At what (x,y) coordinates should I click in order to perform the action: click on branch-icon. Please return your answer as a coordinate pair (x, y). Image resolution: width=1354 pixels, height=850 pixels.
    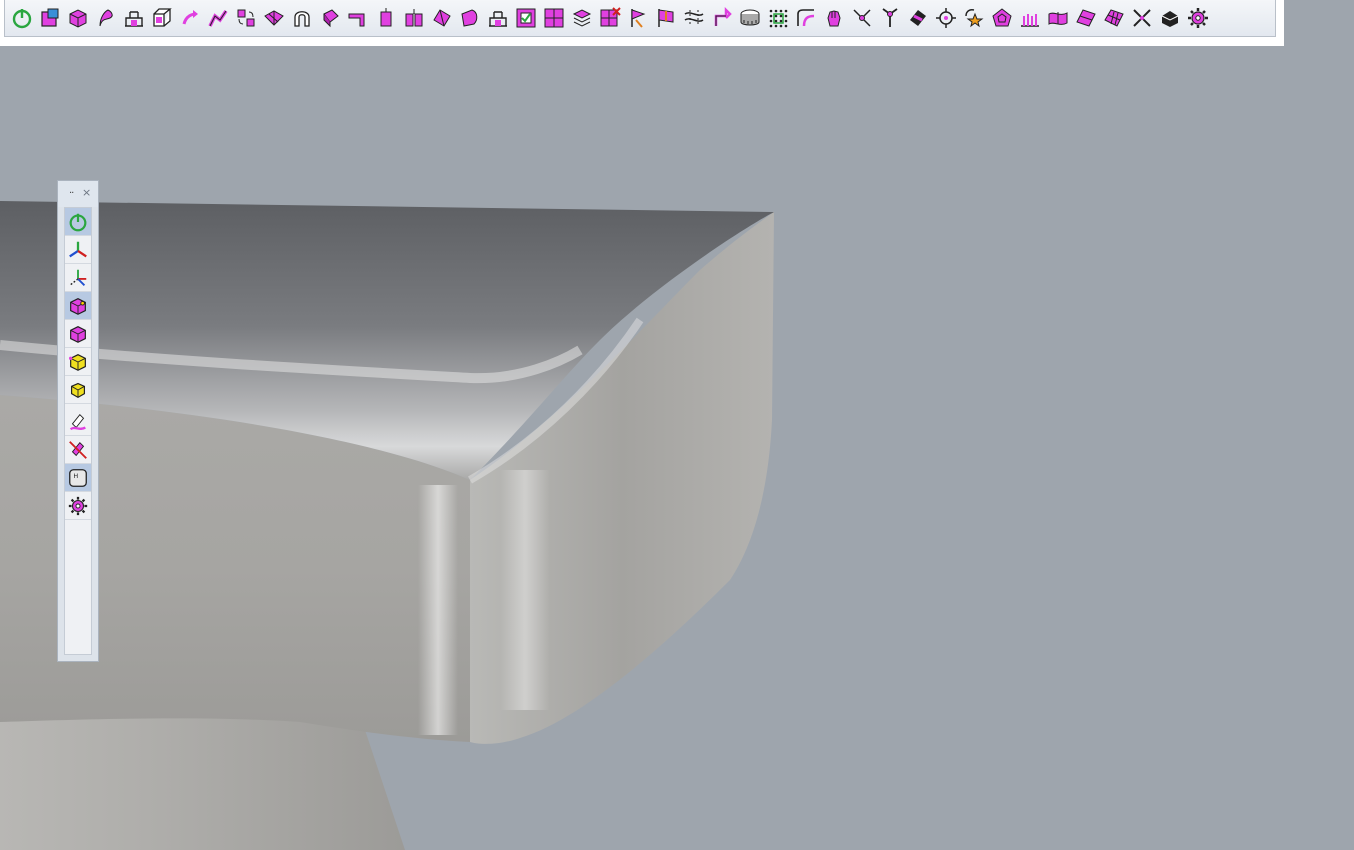
    Looking at the image, I should click on (106, 18).